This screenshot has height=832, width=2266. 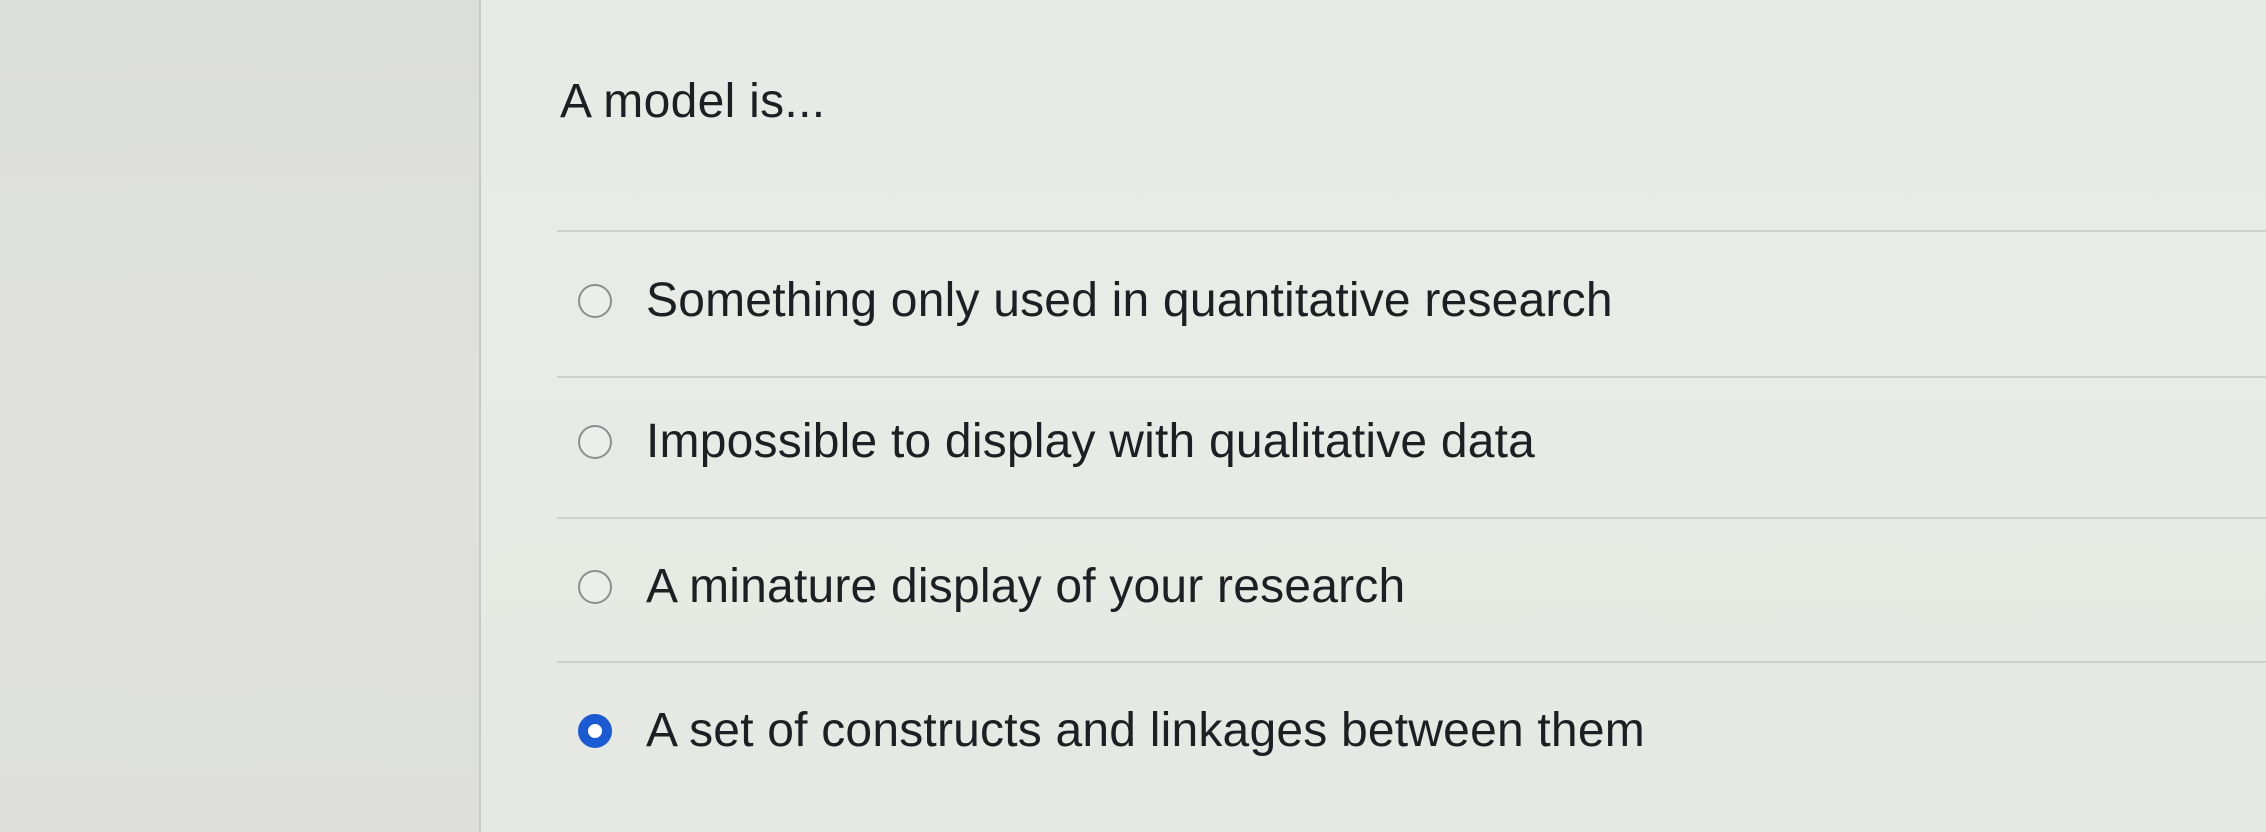 I want to click on radio-button-4-selected, so click(x=595, y=731).